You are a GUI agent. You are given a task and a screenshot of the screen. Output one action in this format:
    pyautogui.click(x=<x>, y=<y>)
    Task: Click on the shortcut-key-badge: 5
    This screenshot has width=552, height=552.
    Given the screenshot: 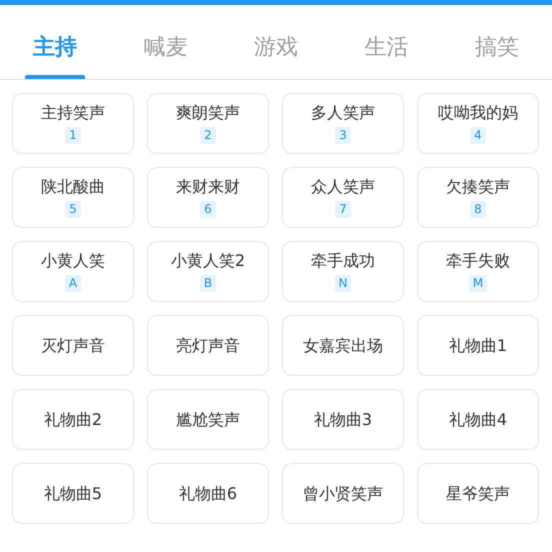 What is the action you would take?
    pyautogui.click(x=73, y=209)
    